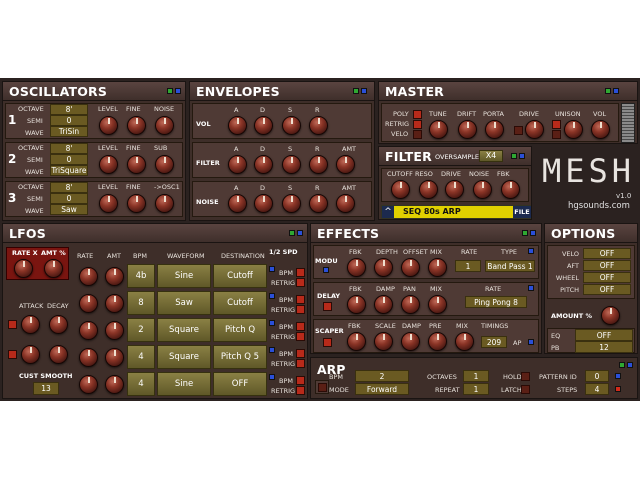 Image resolution: width=640 pixels, height=480 pixels. I want to click on arp-octaves-select: 1, so click(476, 376).